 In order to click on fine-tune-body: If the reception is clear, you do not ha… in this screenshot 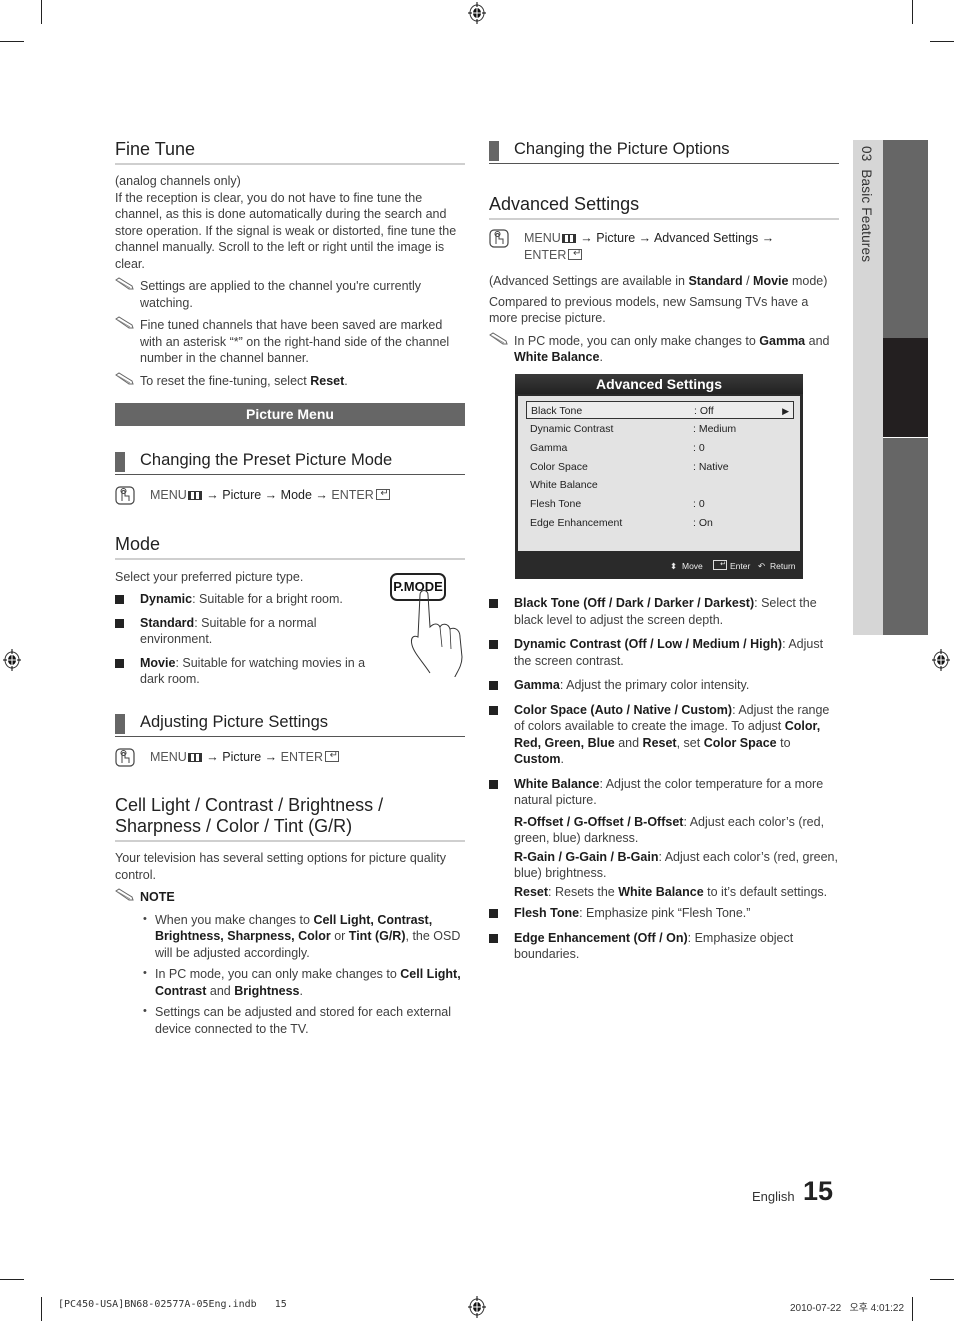, I will do `click(286, 230)`.